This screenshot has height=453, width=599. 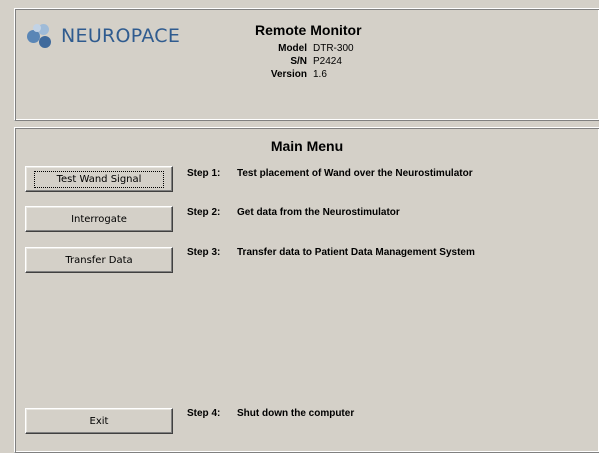 What do you see at coordinates (292, 48) in the screenshot?
I see `model-label: Model` at bounding box center [292, 48].